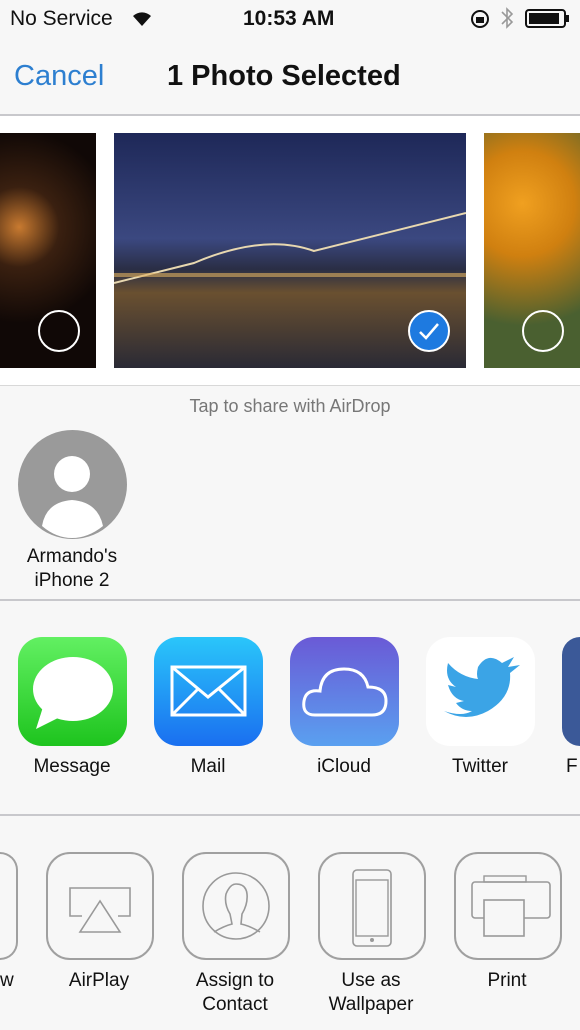 The height and width of the screenshot is (1030, 580). What do you see at coordinates (235, 1004) in the screenshot?
I see `action-label-line2: Contact` at bounding box center [235, 1004].